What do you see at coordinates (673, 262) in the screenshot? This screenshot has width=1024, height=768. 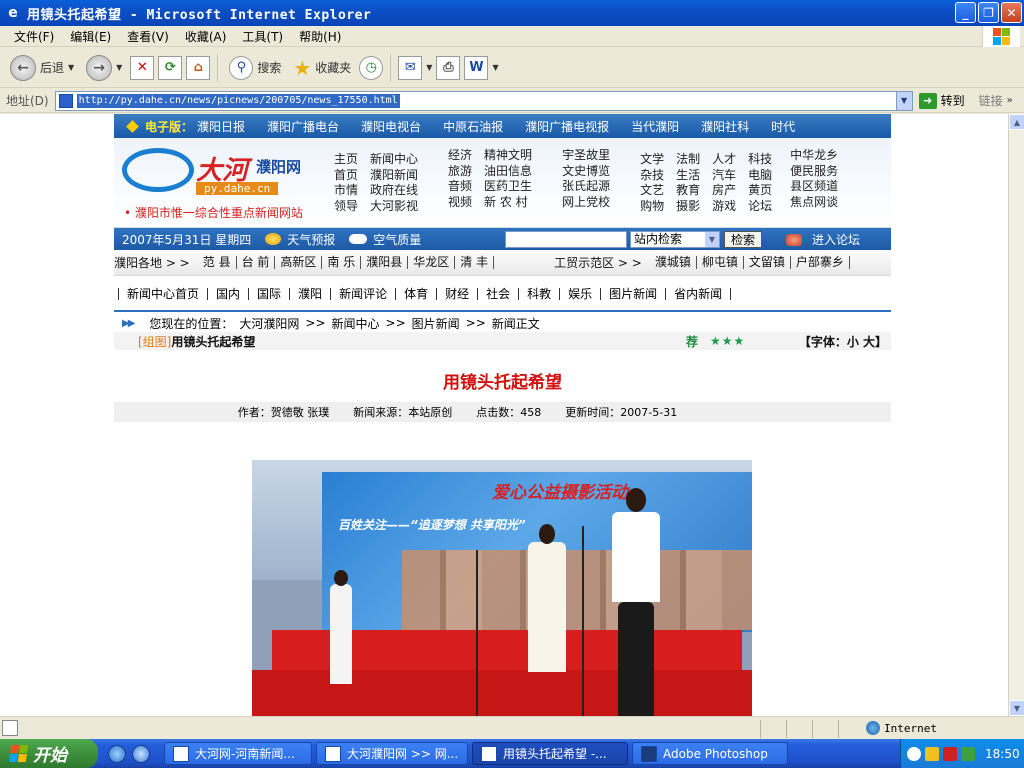 I see `zone-link: 濮城镇` at bounding box center [673, 262].